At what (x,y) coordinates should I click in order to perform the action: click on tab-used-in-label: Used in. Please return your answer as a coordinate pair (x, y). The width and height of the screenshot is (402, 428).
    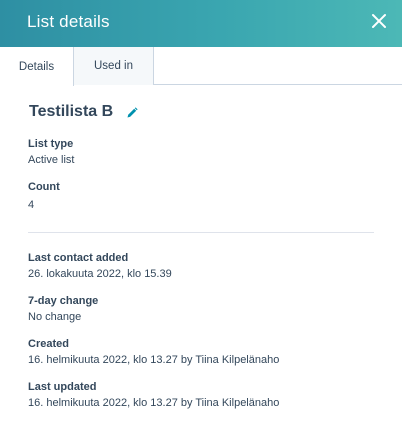
    Looking at the image, I should click on (113, 66).